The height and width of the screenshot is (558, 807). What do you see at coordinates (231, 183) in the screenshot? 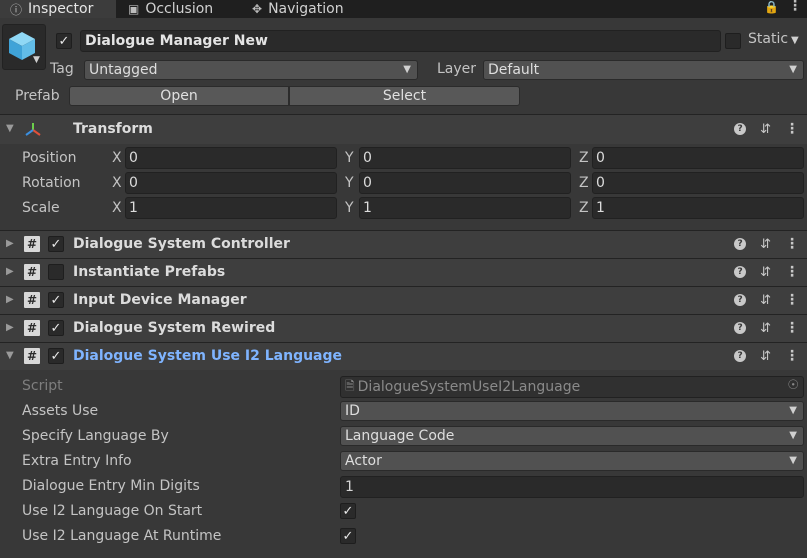
I see `rotation-x-field: 0` at bounding box center [231, 183].